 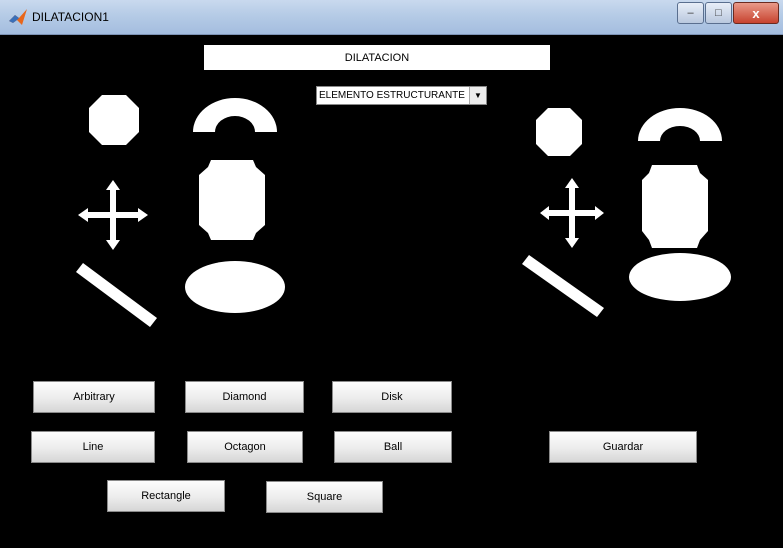 What do you see at coordinates (391, 17) in the screenshot?
I see `title-bar: DILATACION1 – □ x` at bounding box center [391, 17].